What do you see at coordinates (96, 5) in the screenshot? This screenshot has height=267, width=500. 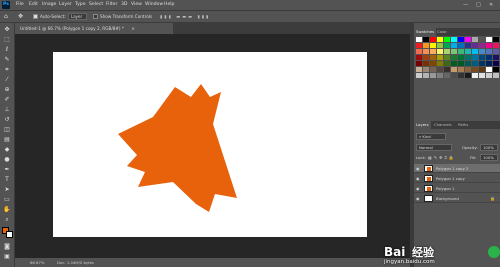 I see `menu-select: Select` at bounding box center [96, 5].